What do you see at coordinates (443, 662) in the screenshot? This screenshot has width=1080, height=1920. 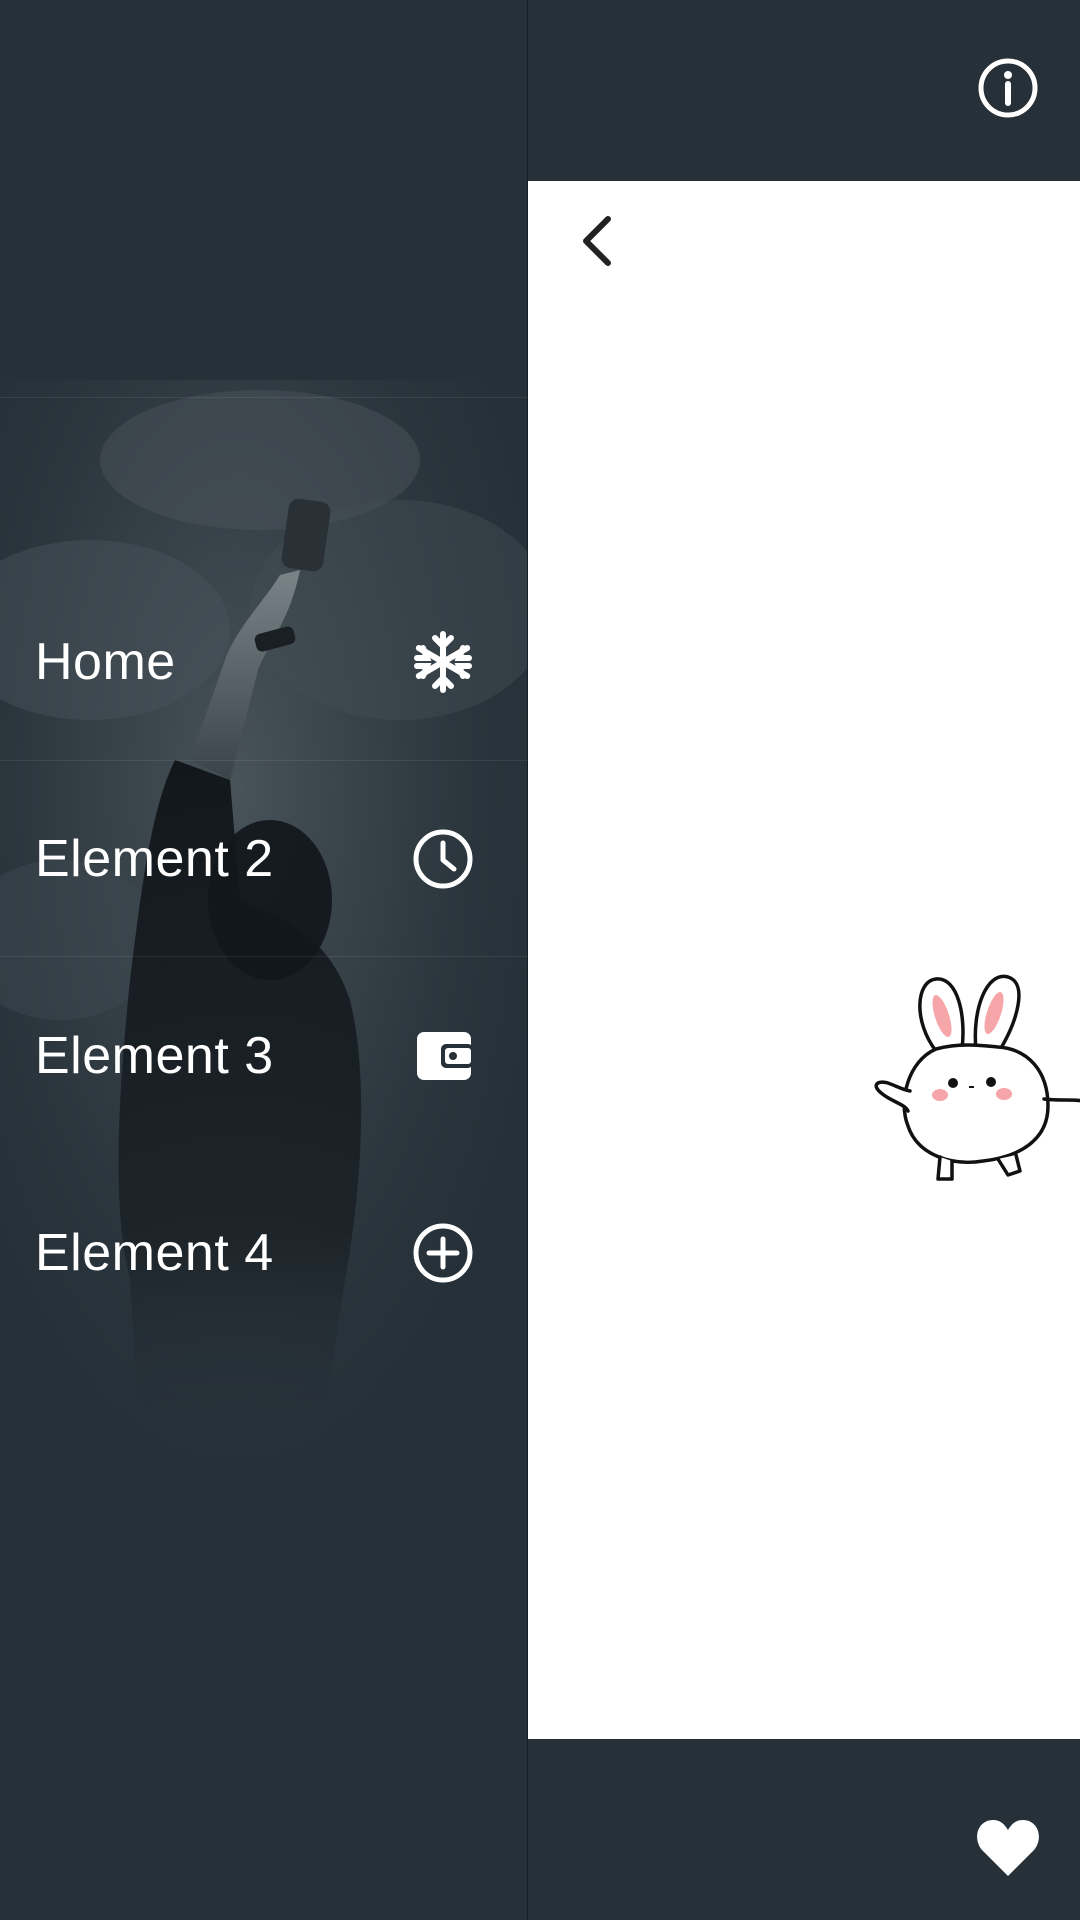 I see `snowflake-icon` at bounding box center [443, 662].